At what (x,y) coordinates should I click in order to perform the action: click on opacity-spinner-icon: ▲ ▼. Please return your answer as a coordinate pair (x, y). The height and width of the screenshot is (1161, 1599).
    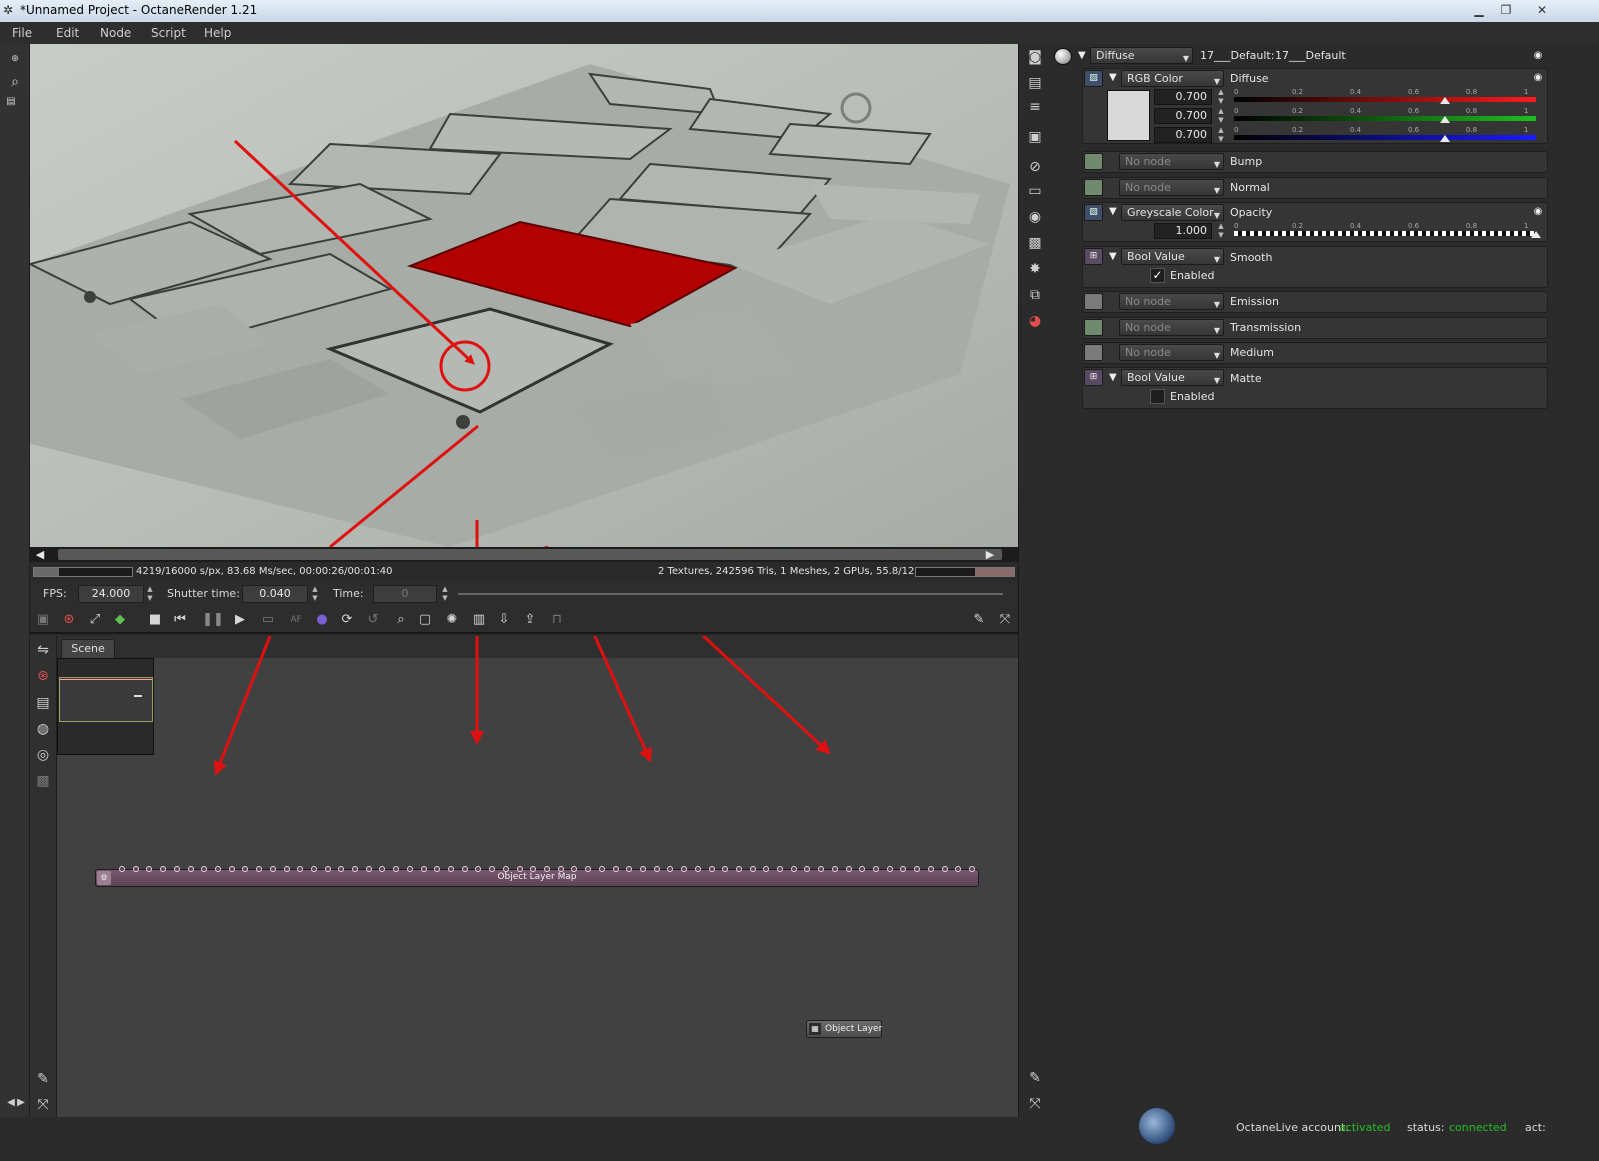
    Looking at the image, I should click on (1221, 231).